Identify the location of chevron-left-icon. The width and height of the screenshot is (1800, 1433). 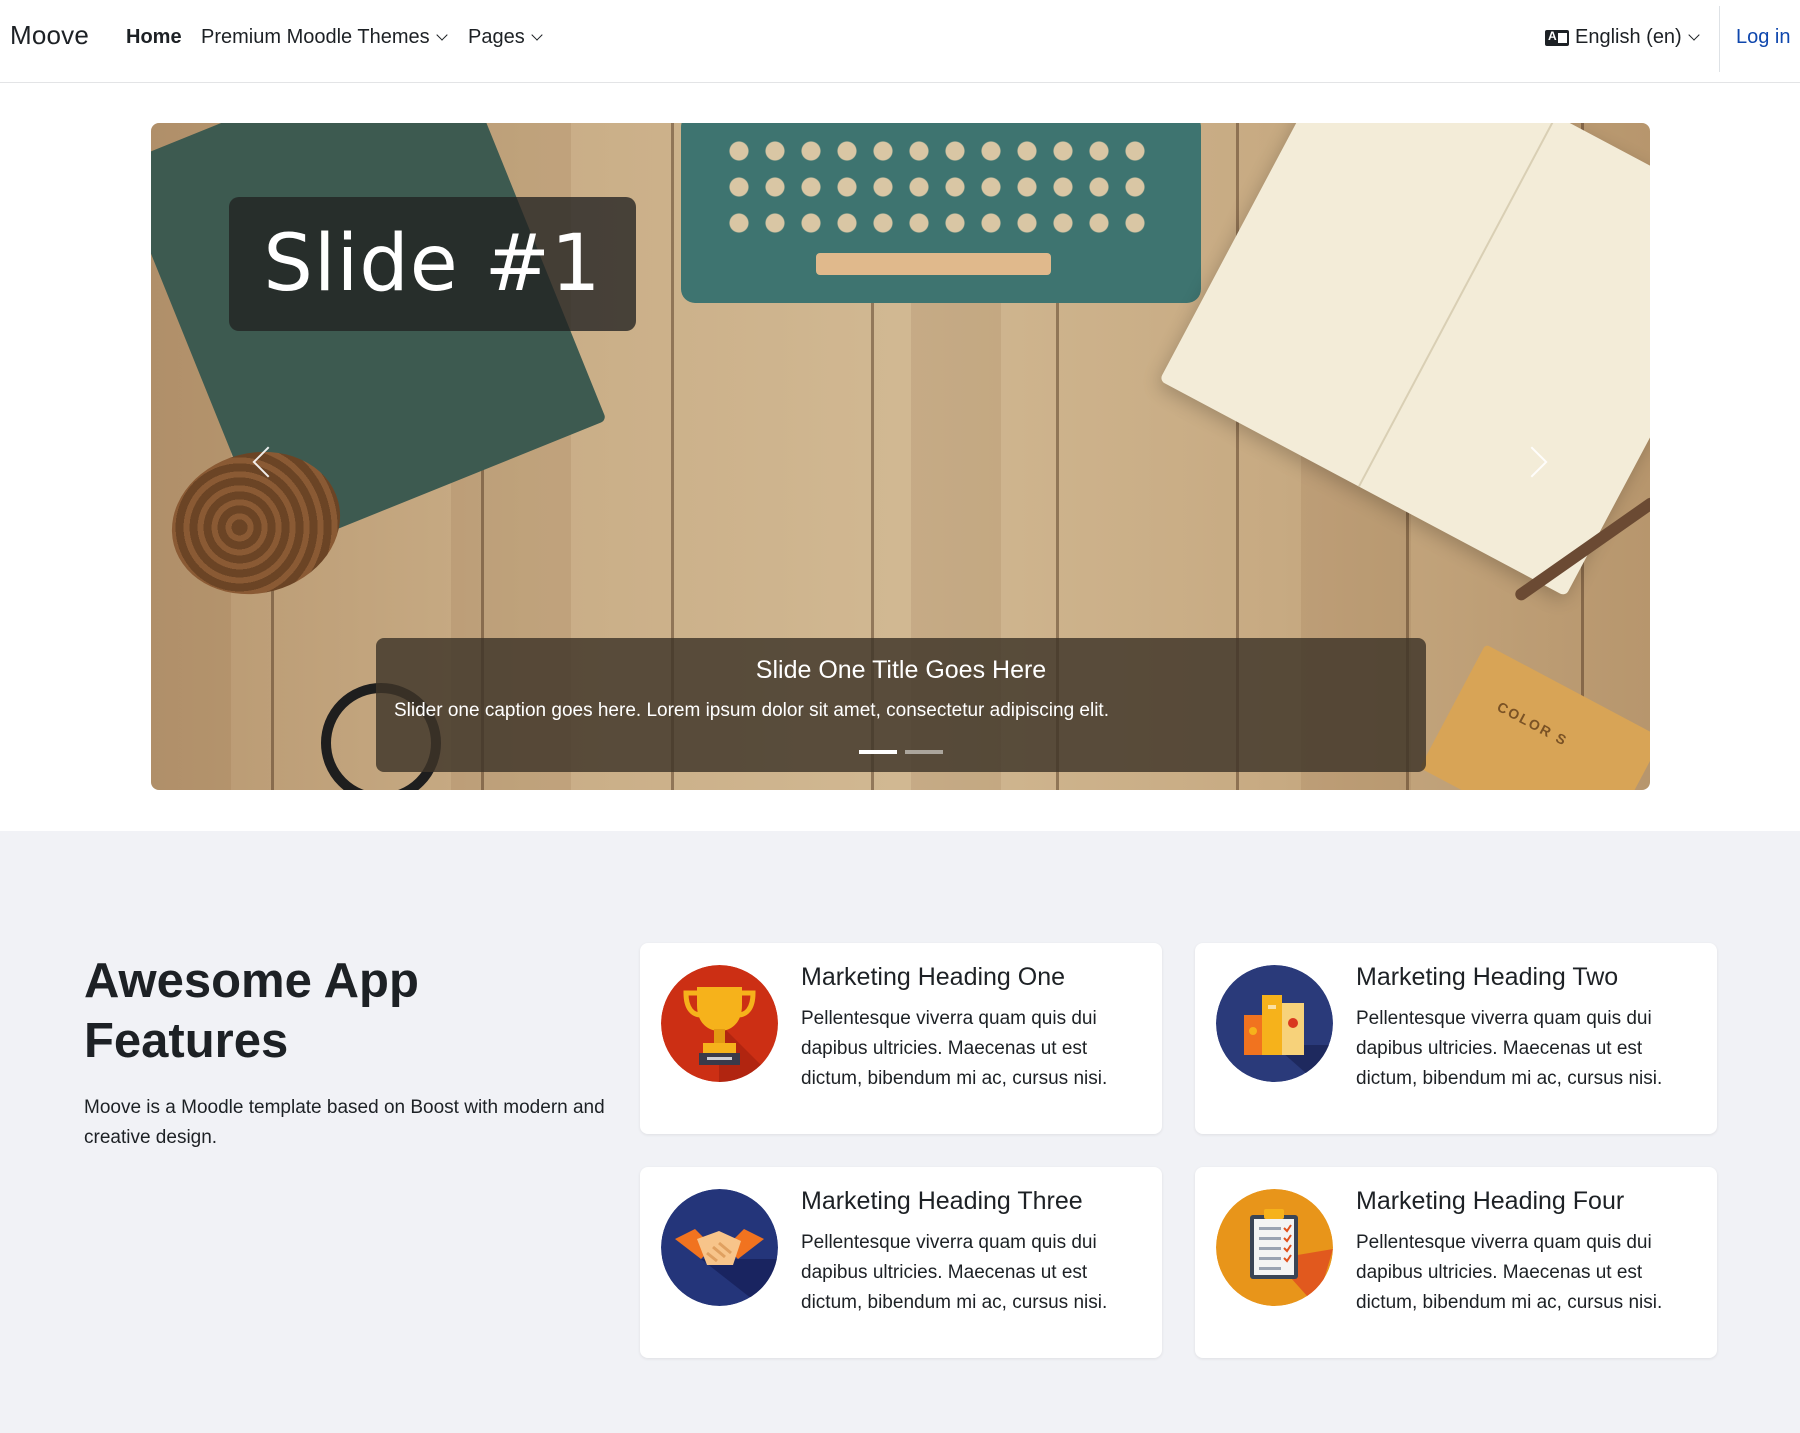
(268, 462).